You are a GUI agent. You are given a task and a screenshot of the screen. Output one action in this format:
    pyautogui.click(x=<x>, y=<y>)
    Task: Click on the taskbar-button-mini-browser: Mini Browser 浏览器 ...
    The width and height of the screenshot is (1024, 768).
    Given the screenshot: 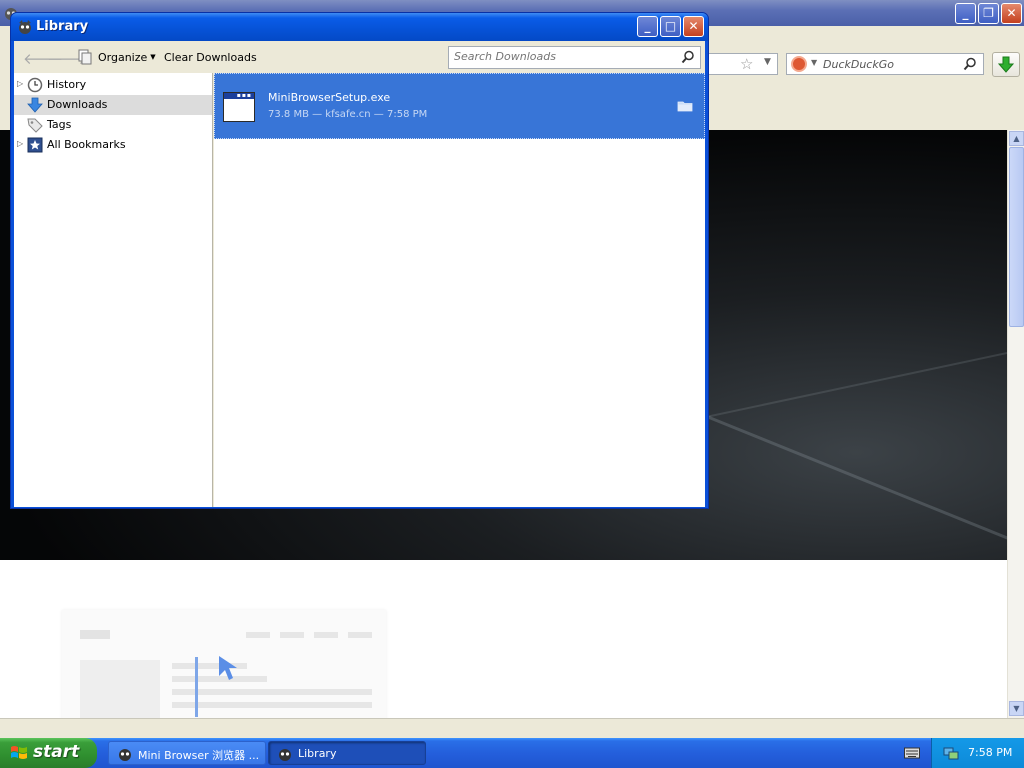 What is the action you would take?
    pyautogui.click(x=187, y=753)
    